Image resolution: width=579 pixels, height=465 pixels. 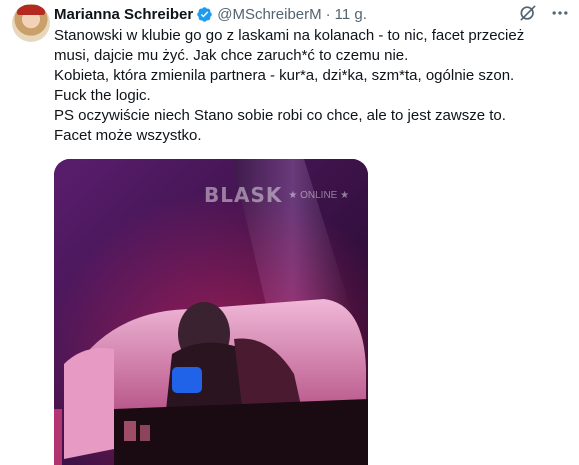 What do you see at coordinates (102, 95) in the screenshot?
I see `tweet-text-line: Fuck the logic.` at bounding box center [102, 95].